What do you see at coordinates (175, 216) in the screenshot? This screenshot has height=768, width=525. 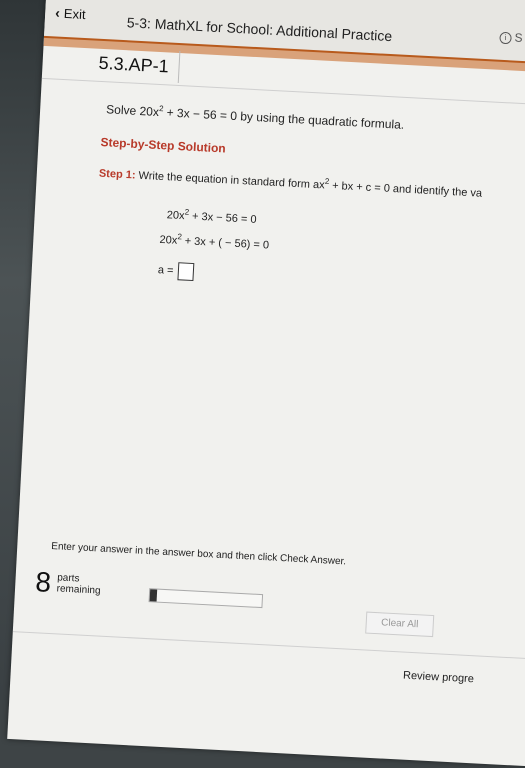 I see `eq1-a: 20x` at bounding box center [175, 216].